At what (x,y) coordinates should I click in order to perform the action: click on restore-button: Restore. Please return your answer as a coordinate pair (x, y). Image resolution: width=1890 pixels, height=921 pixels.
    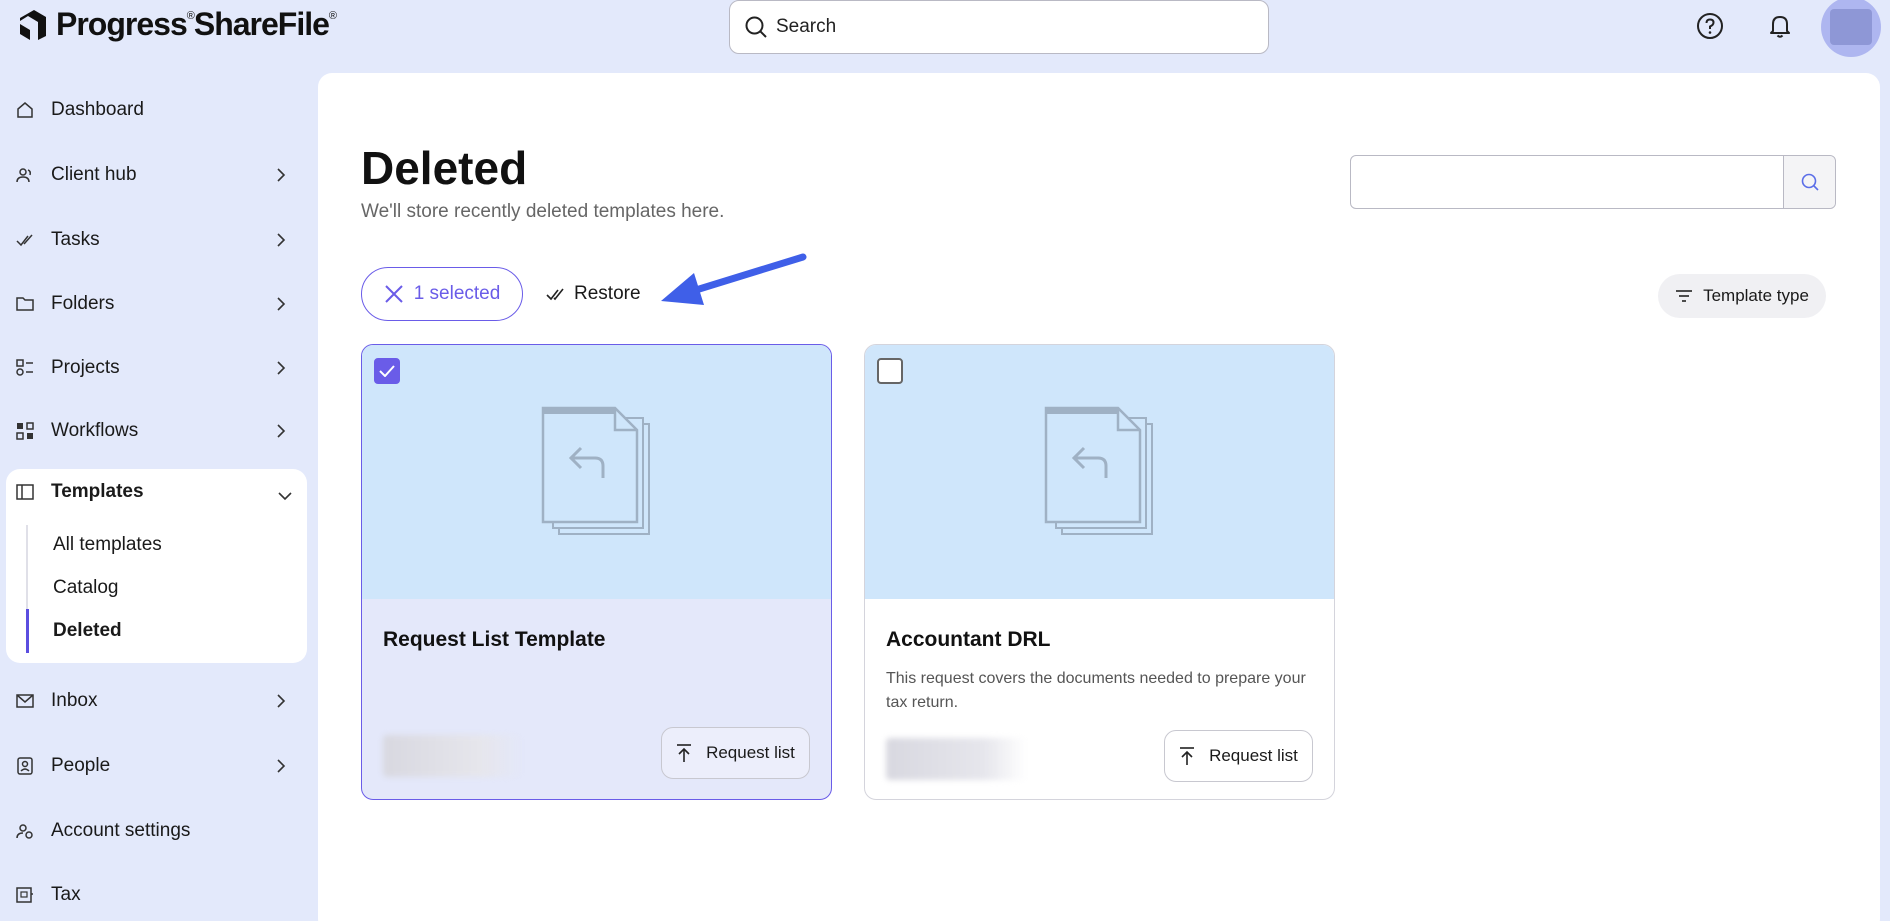
    Looking at the image, I should click on (593, 294).